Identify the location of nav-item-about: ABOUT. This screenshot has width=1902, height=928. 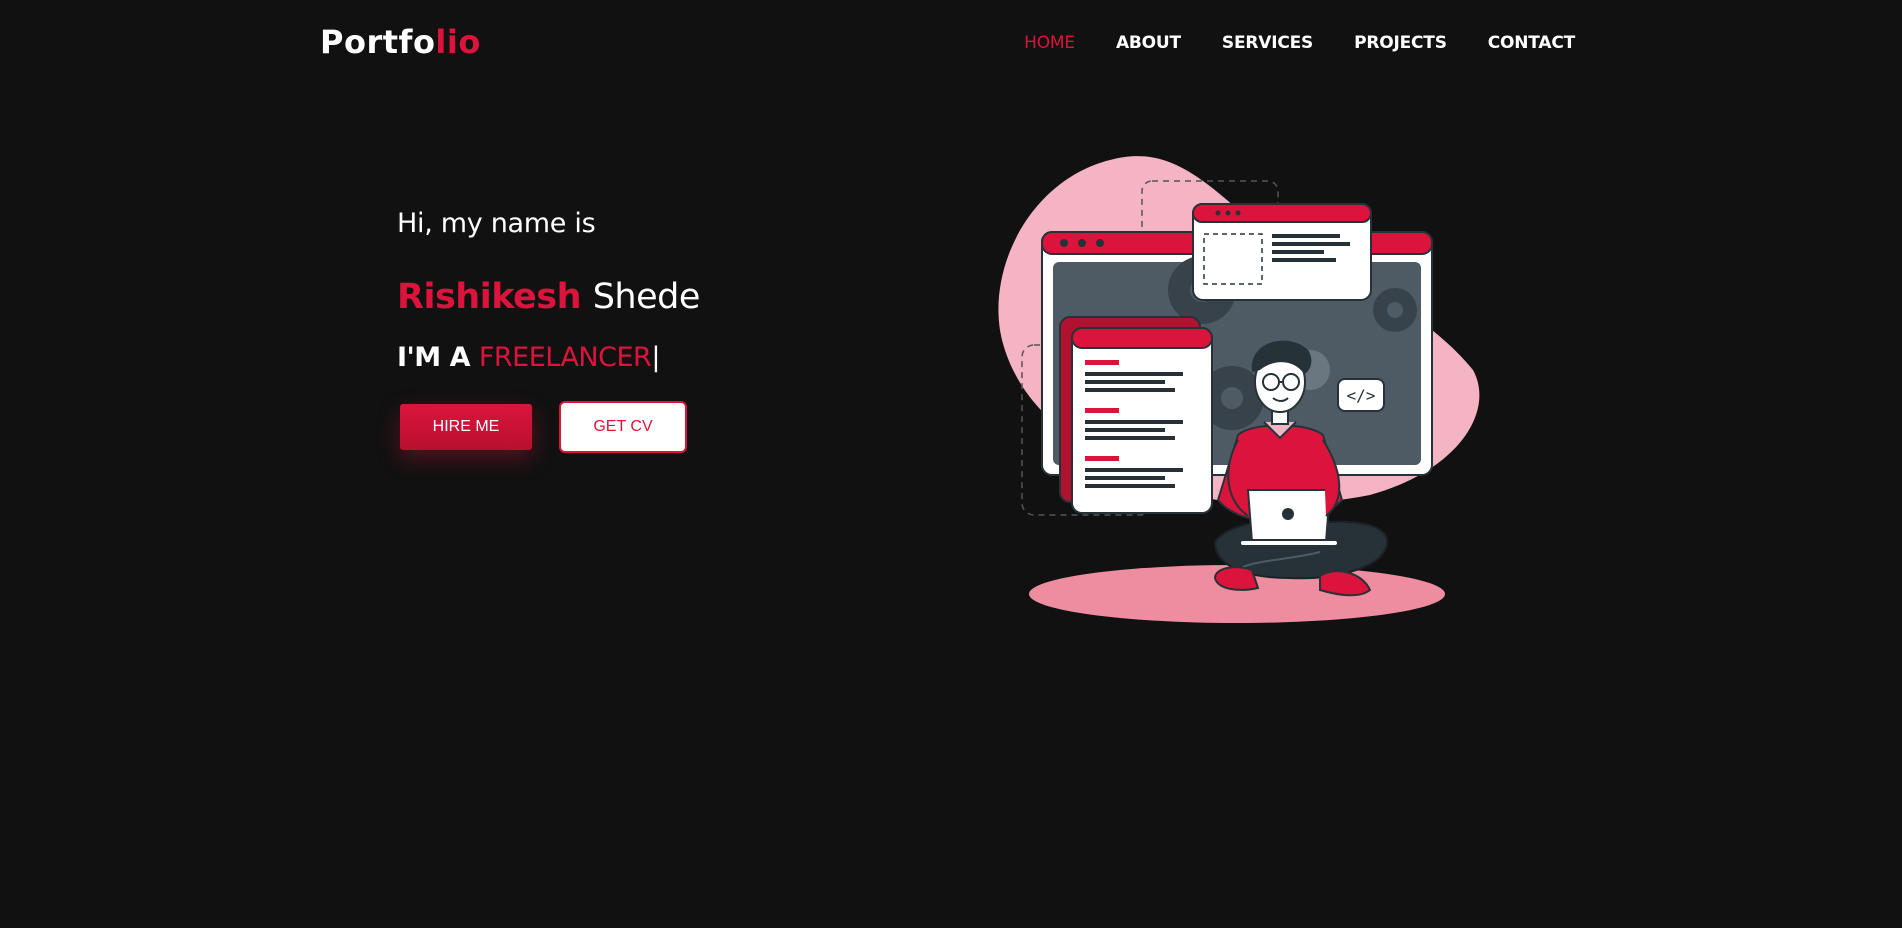
(1148, 43).